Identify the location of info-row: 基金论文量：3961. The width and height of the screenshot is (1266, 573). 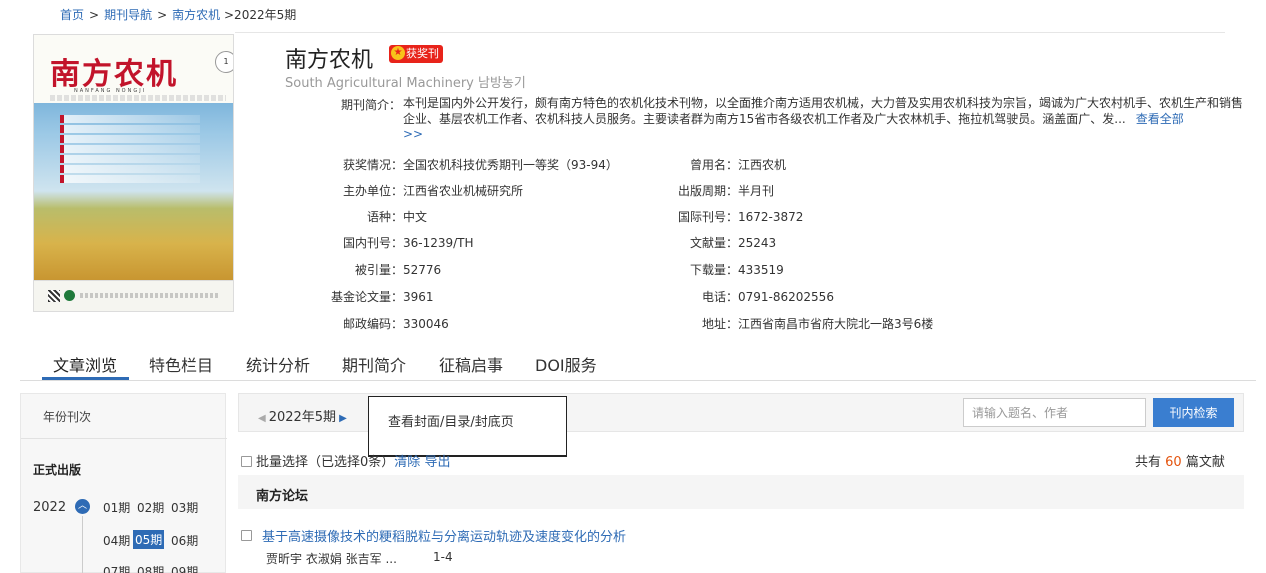
(382, 296).